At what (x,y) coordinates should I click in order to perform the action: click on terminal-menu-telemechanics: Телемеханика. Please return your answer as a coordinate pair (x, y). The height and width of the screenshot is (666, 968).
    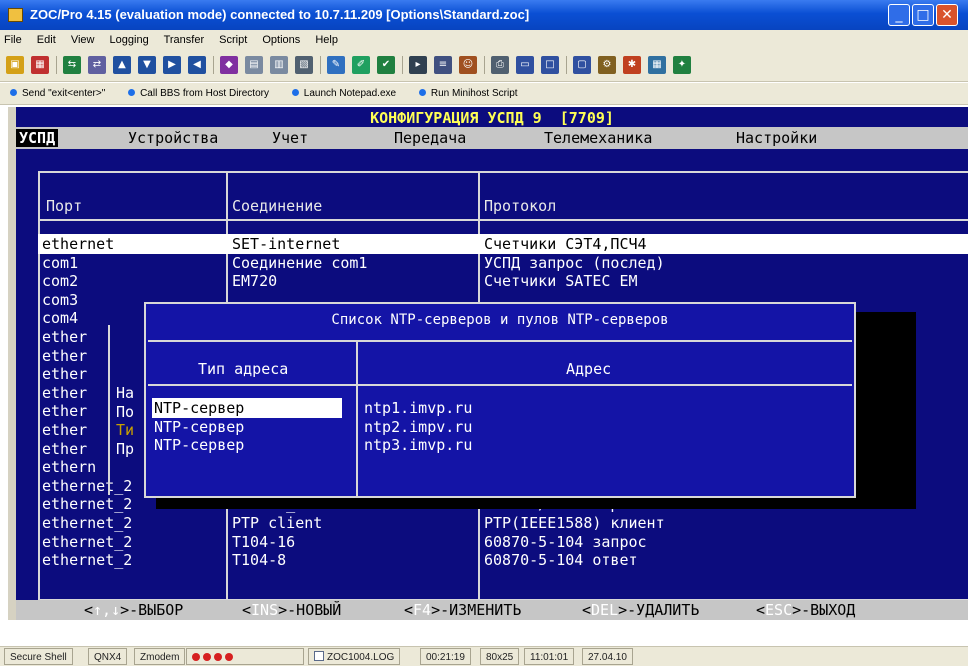
    Looking at the image, I should click on (598, 138).